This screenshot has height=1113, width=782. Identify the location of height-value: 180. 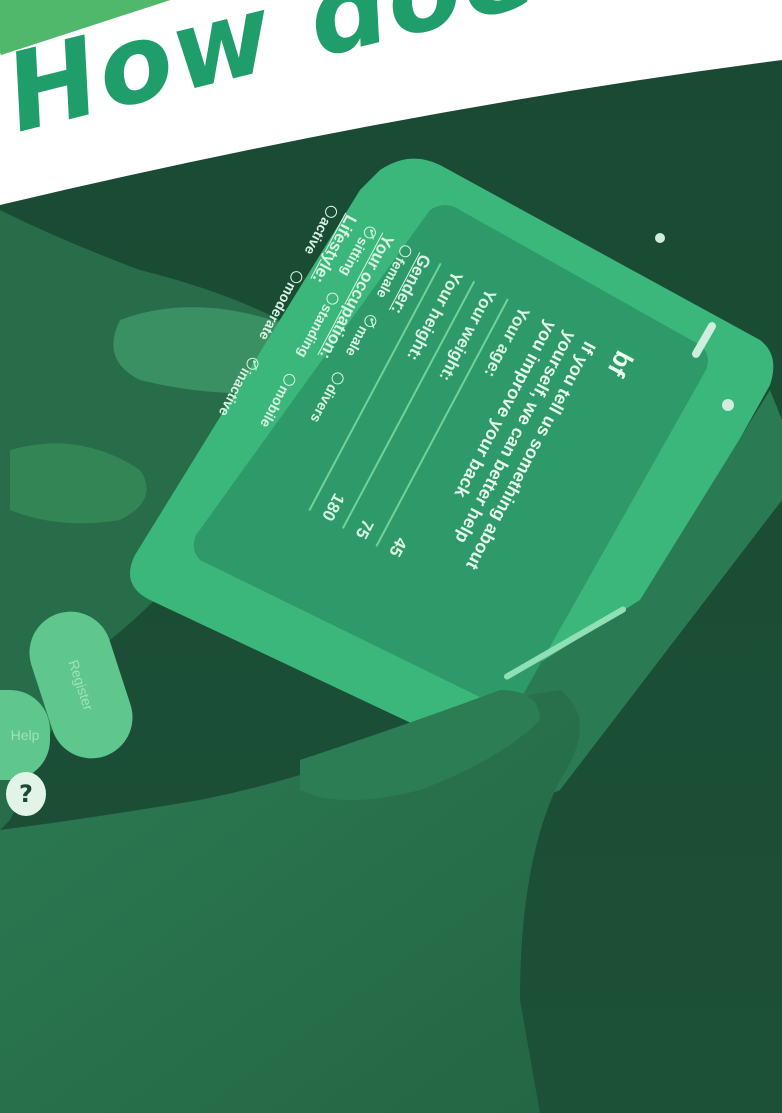
(333, 507).